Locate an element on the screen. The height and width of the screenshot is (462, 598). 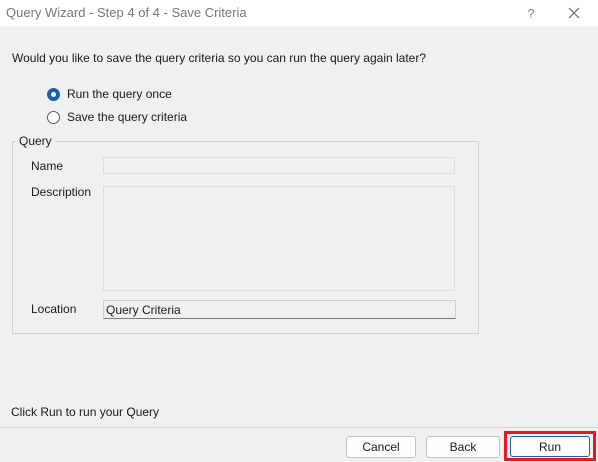
save-criteria-option: Save the query criteria is located at coordinates (117, 117).